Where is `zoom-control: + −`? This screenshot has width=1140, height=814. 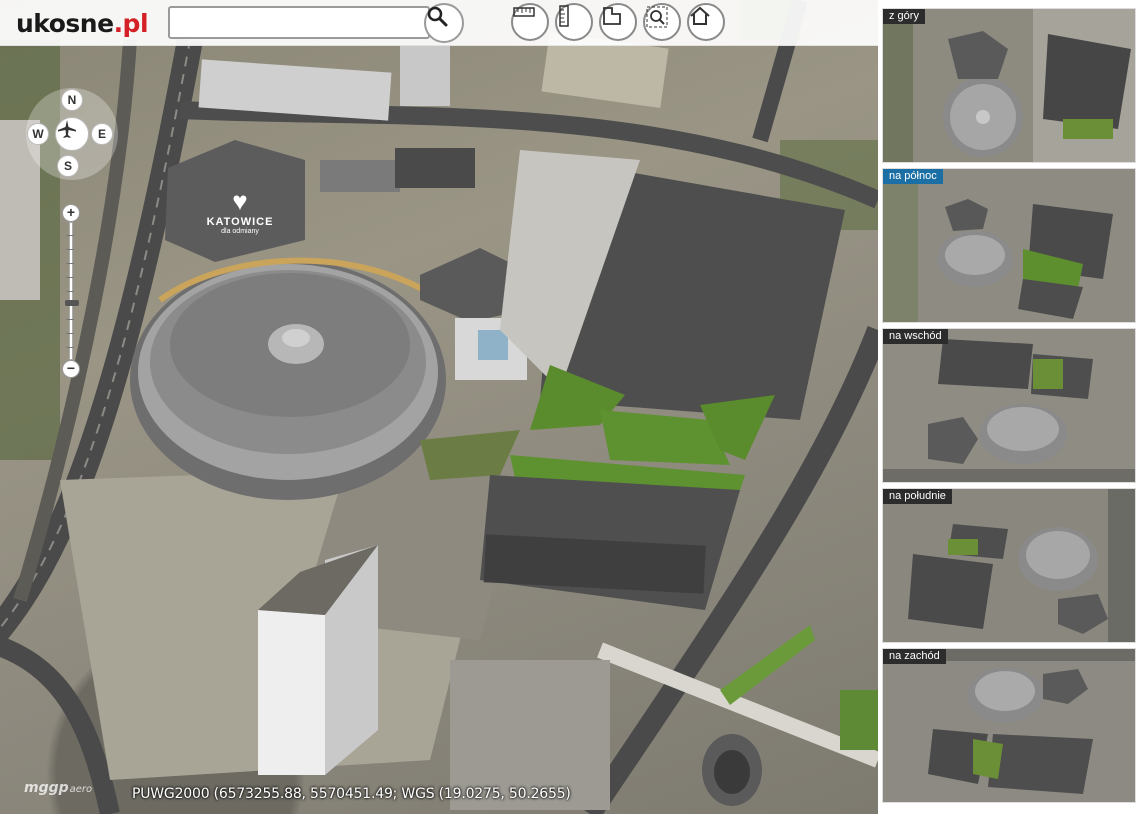
zoom-control: + − is located at coordinates (71, 291).